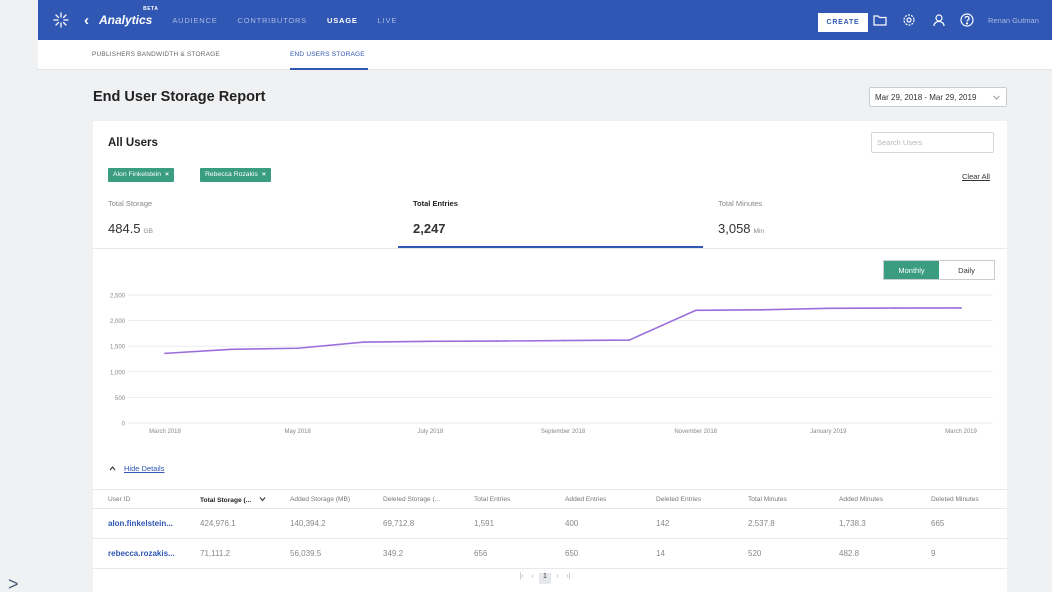  Describe the element at coordinates (926, 97) in the screenshot. I see `date-range-value: Mar 29, 2018 - Mar 29, 2019` at that location.